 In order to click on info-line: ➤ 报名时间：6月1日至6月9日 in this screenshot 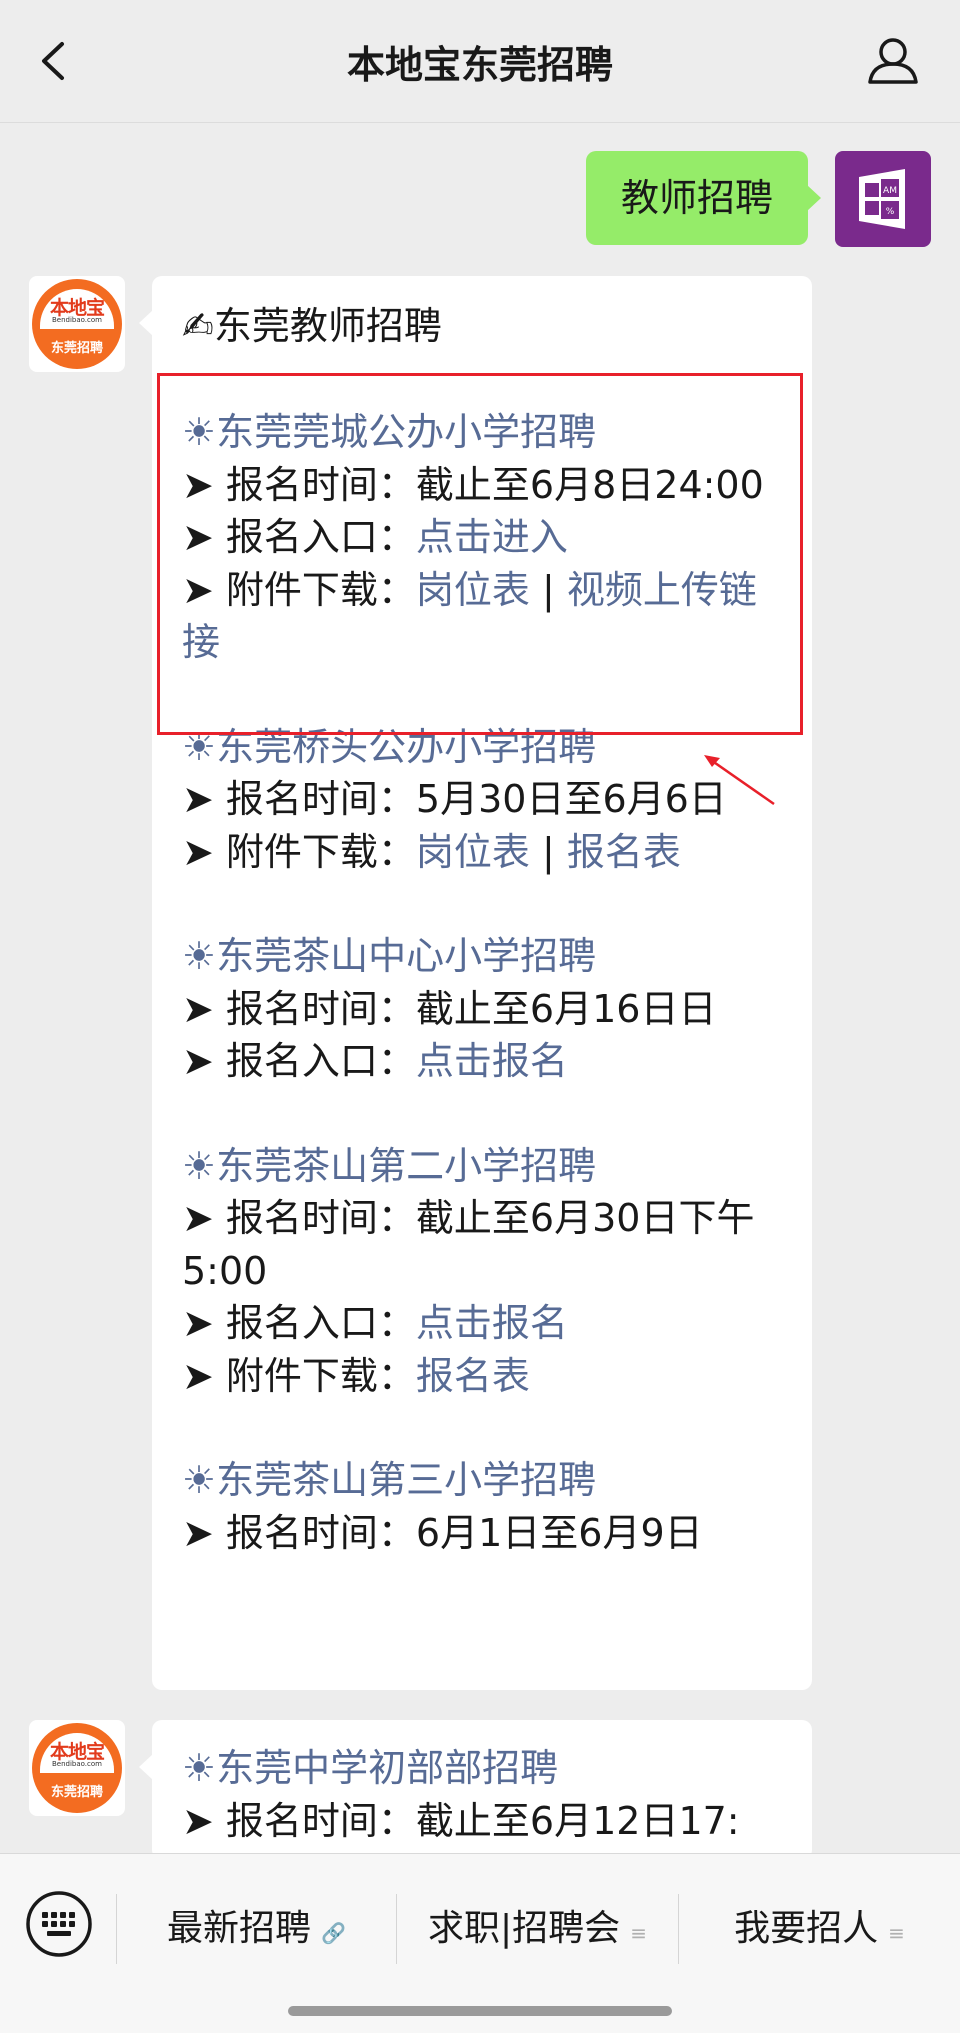, I will do `click(442, 1532)`.